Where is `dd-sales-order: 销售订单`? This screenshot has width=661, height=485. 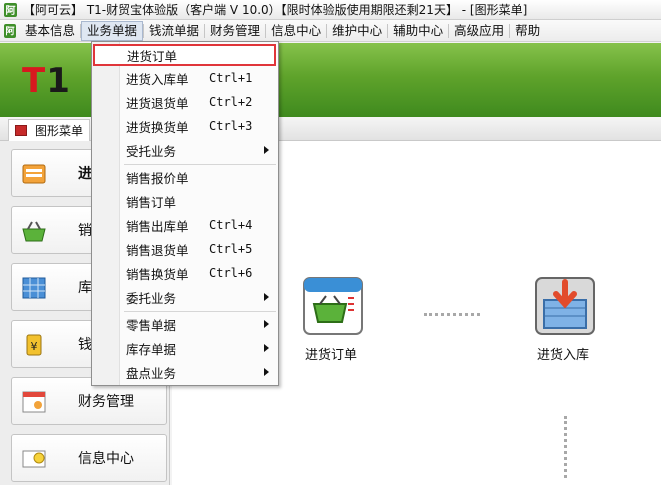
dd-sales-order: 销售订单 is located at coordinates (185, 201).